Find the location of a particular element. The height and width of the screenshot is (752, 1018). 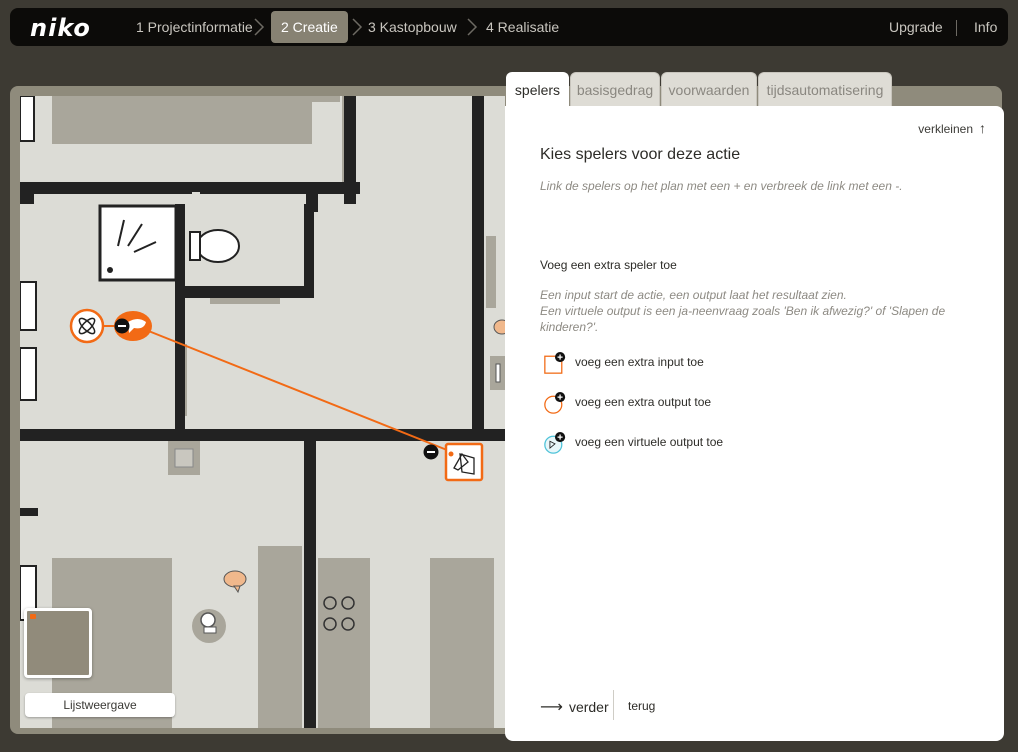

add-output-icon is located at coordinates (555, 403).